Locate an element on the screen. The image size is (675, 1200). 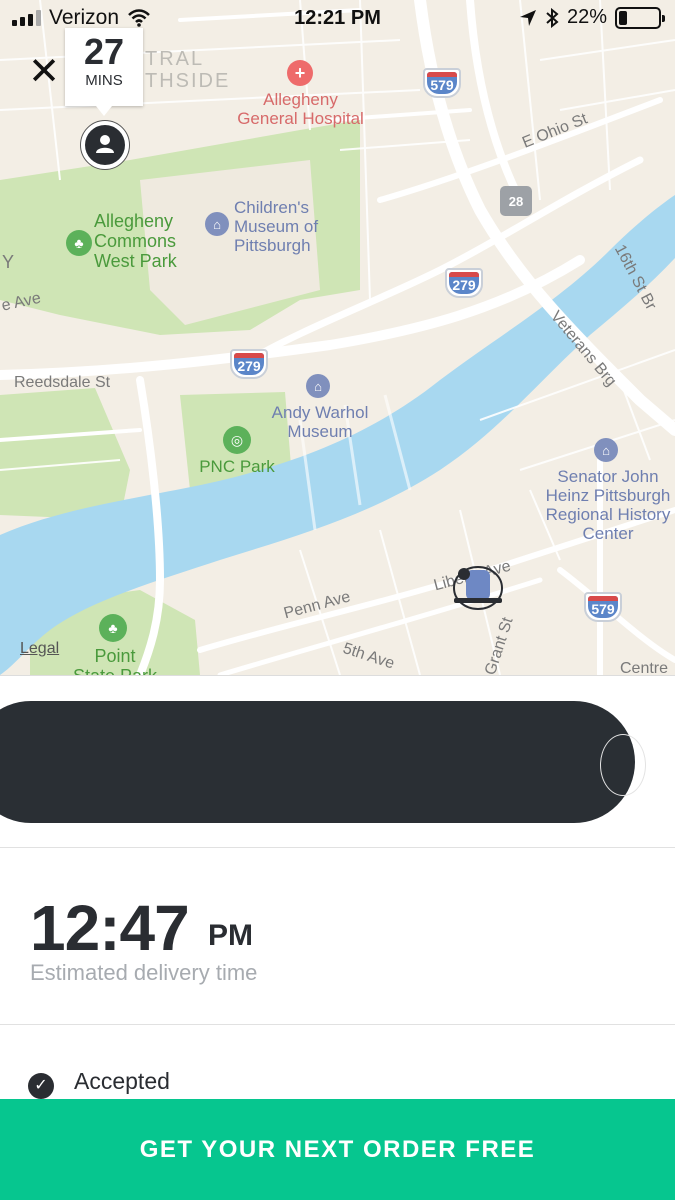
battery-level is located at coordinates (623, 17).